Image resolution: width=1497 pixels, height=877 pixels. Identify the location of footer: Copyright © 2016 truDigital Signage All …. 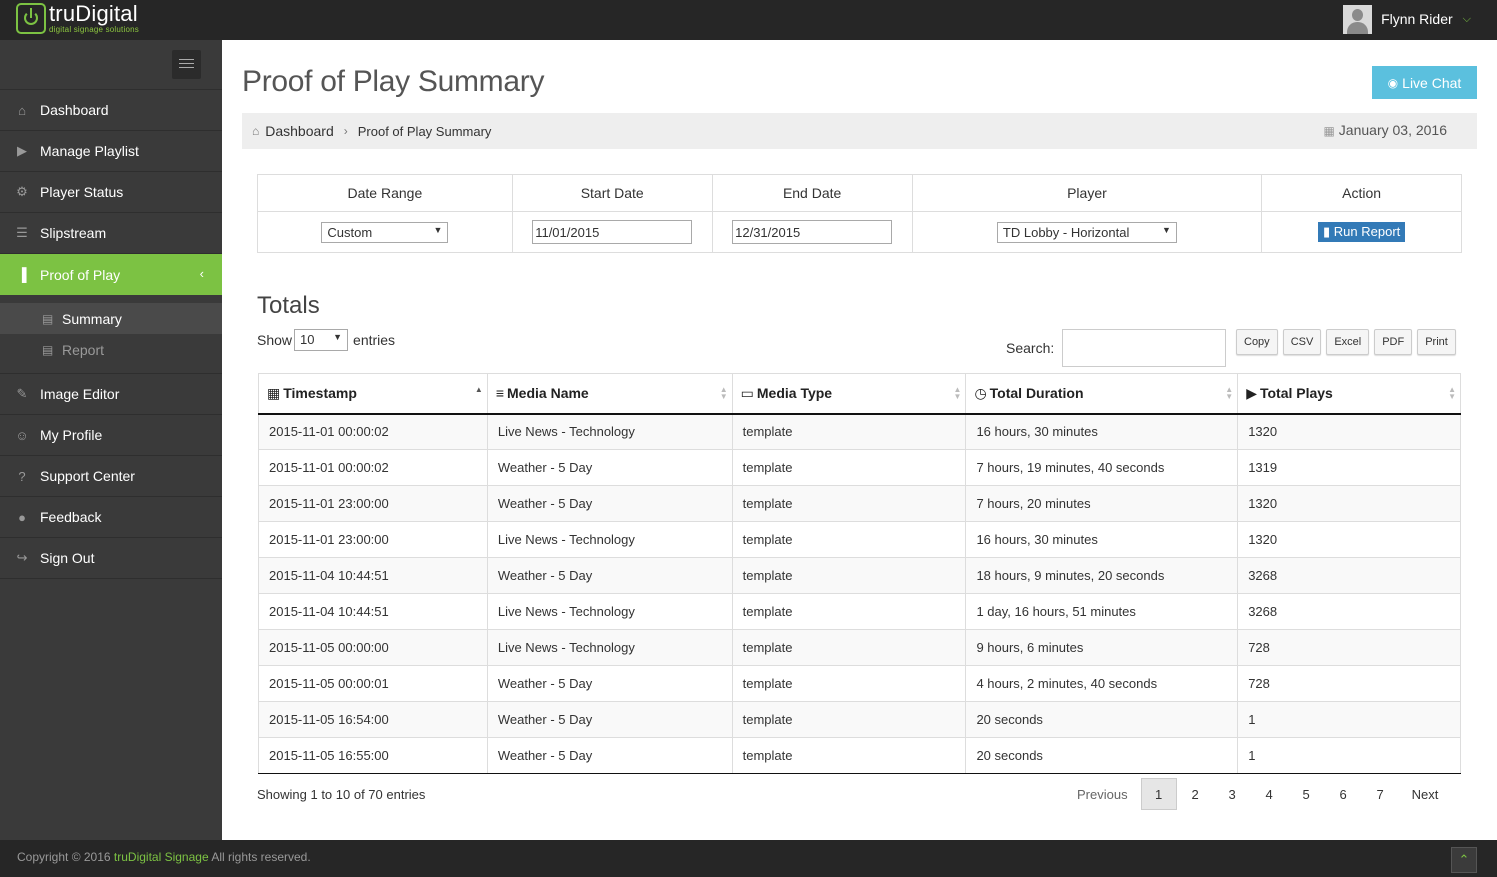
(748, 858).